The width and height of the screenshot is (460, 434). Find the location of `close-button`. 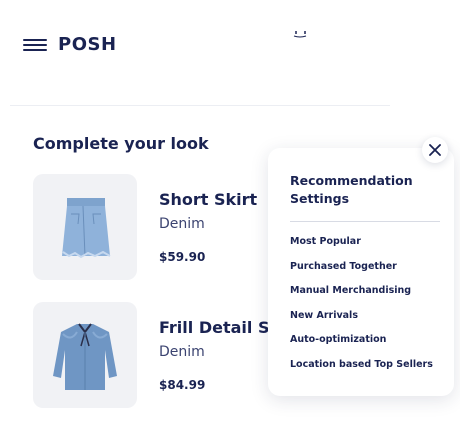

close-button is located at coordinates (435, 150).